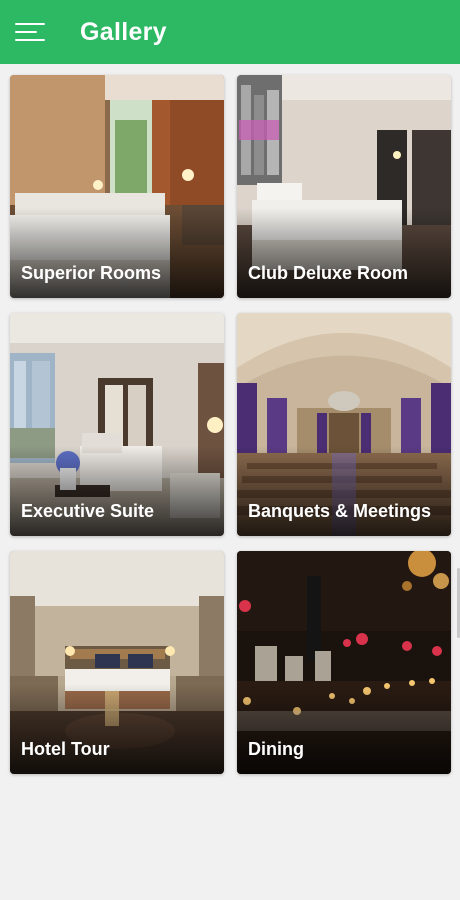 This screenshot has height=900, width=460. What do you see at coordinates (276, 749) in the screenshot?
I see `card-label: Dining` at bounding box center [276, 749].